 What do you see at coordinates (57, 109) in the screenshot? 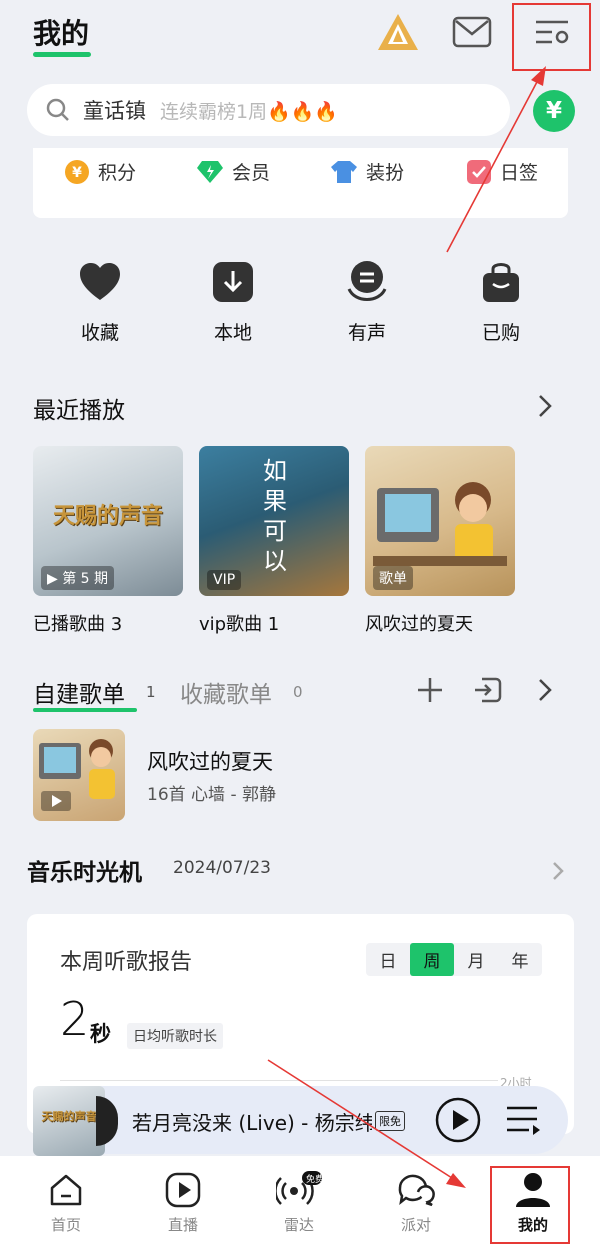
I see `search-icon` at bounding box center [57, 109].